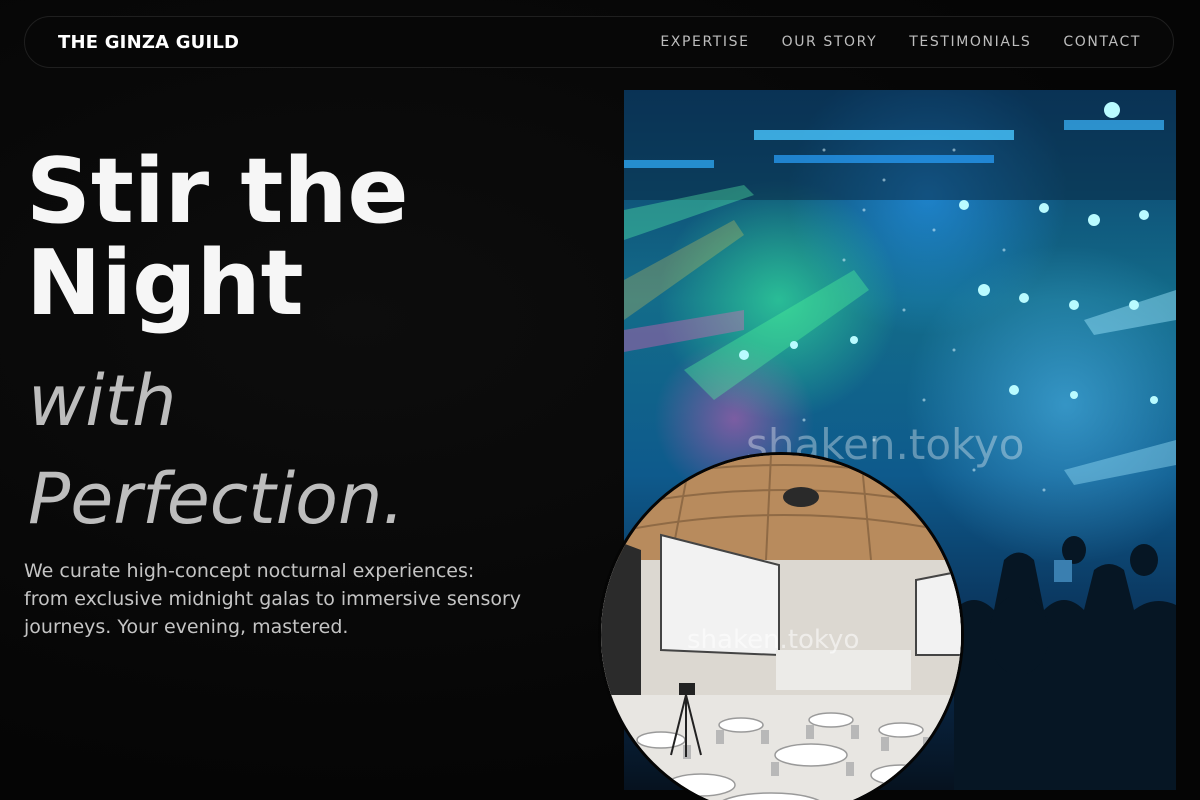  Describe the element at coordinates (970, 42) in the screenshot. I see `nav-link-testimonials: TESTIMONIALS` at that location.